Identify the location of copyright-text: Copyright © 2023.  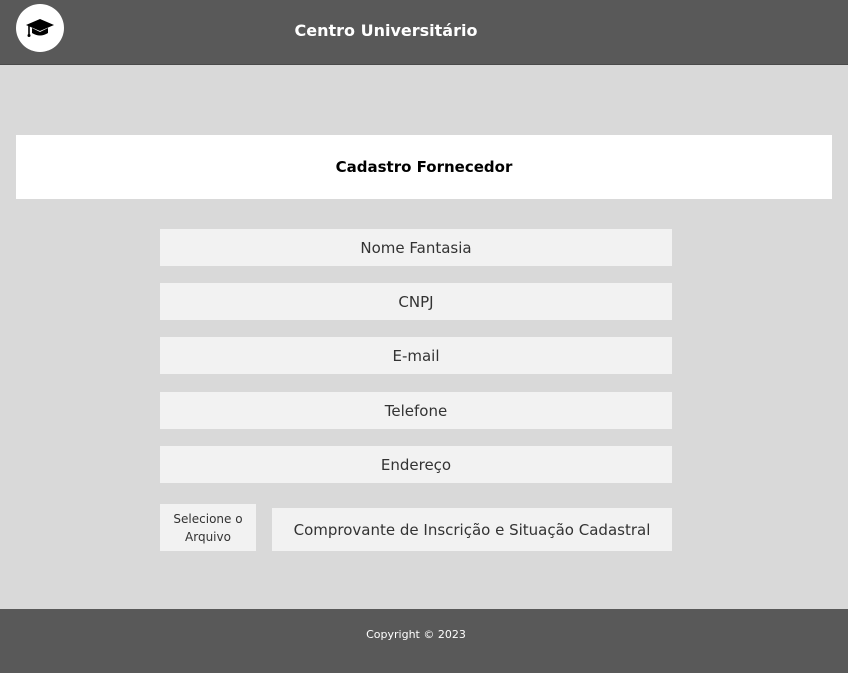
(416, 634).